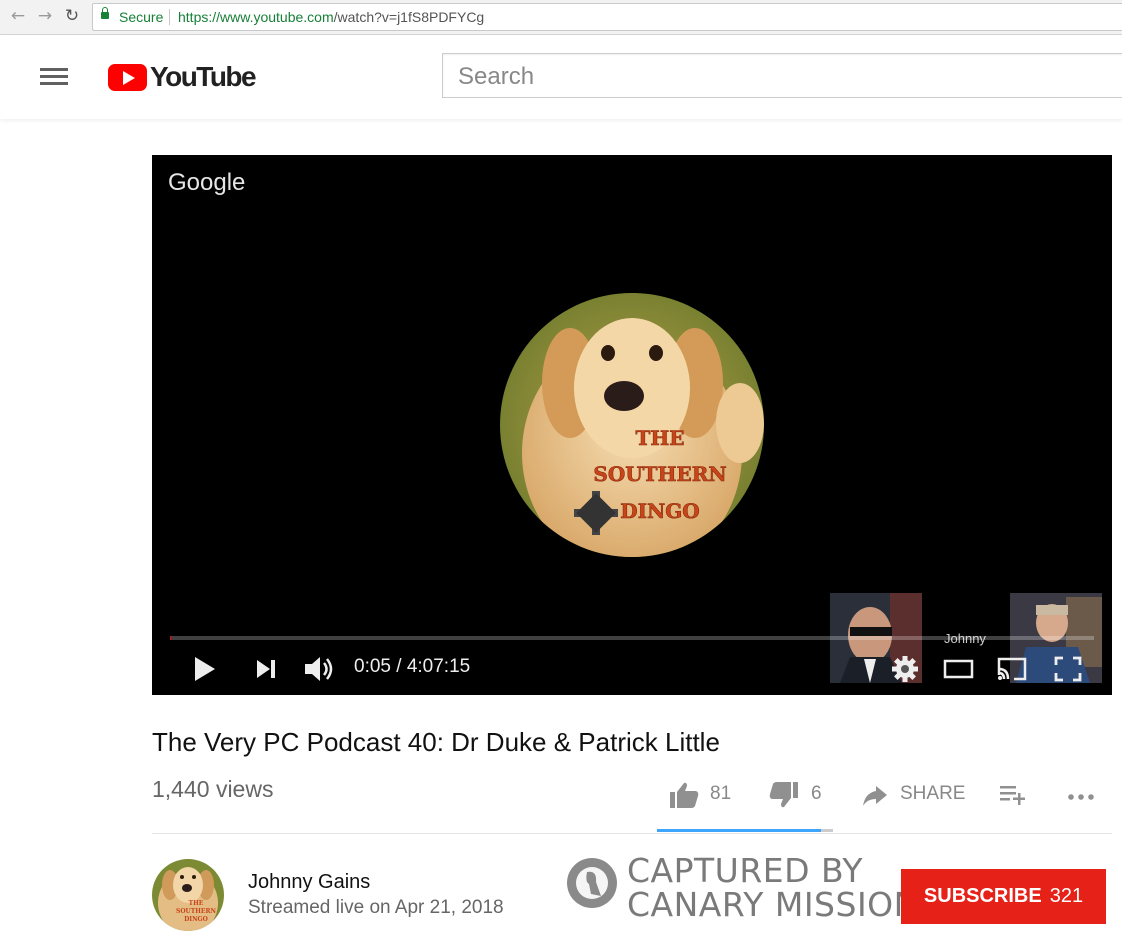 This screenshot has height=944, width=1122. Describe the element at coordinates (171, 638) in the screenshot. I see `progress-fill` at that location.